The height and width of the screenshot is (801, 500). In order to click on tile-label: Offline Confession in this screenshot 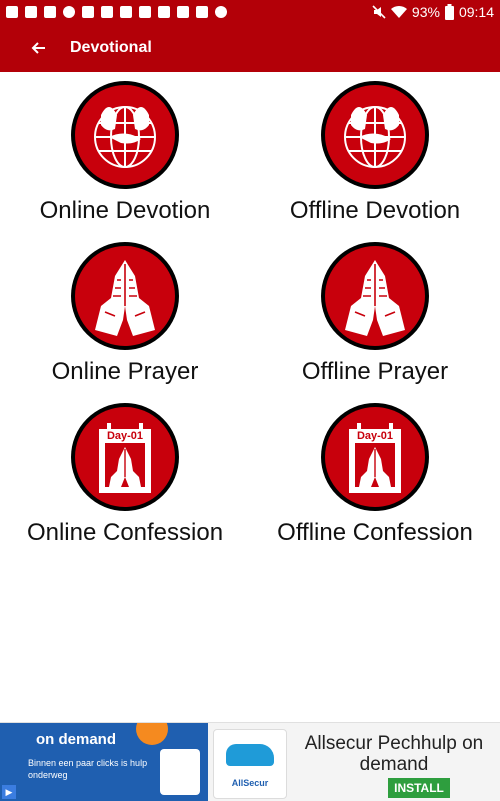, I will do `click(375, 532)`.